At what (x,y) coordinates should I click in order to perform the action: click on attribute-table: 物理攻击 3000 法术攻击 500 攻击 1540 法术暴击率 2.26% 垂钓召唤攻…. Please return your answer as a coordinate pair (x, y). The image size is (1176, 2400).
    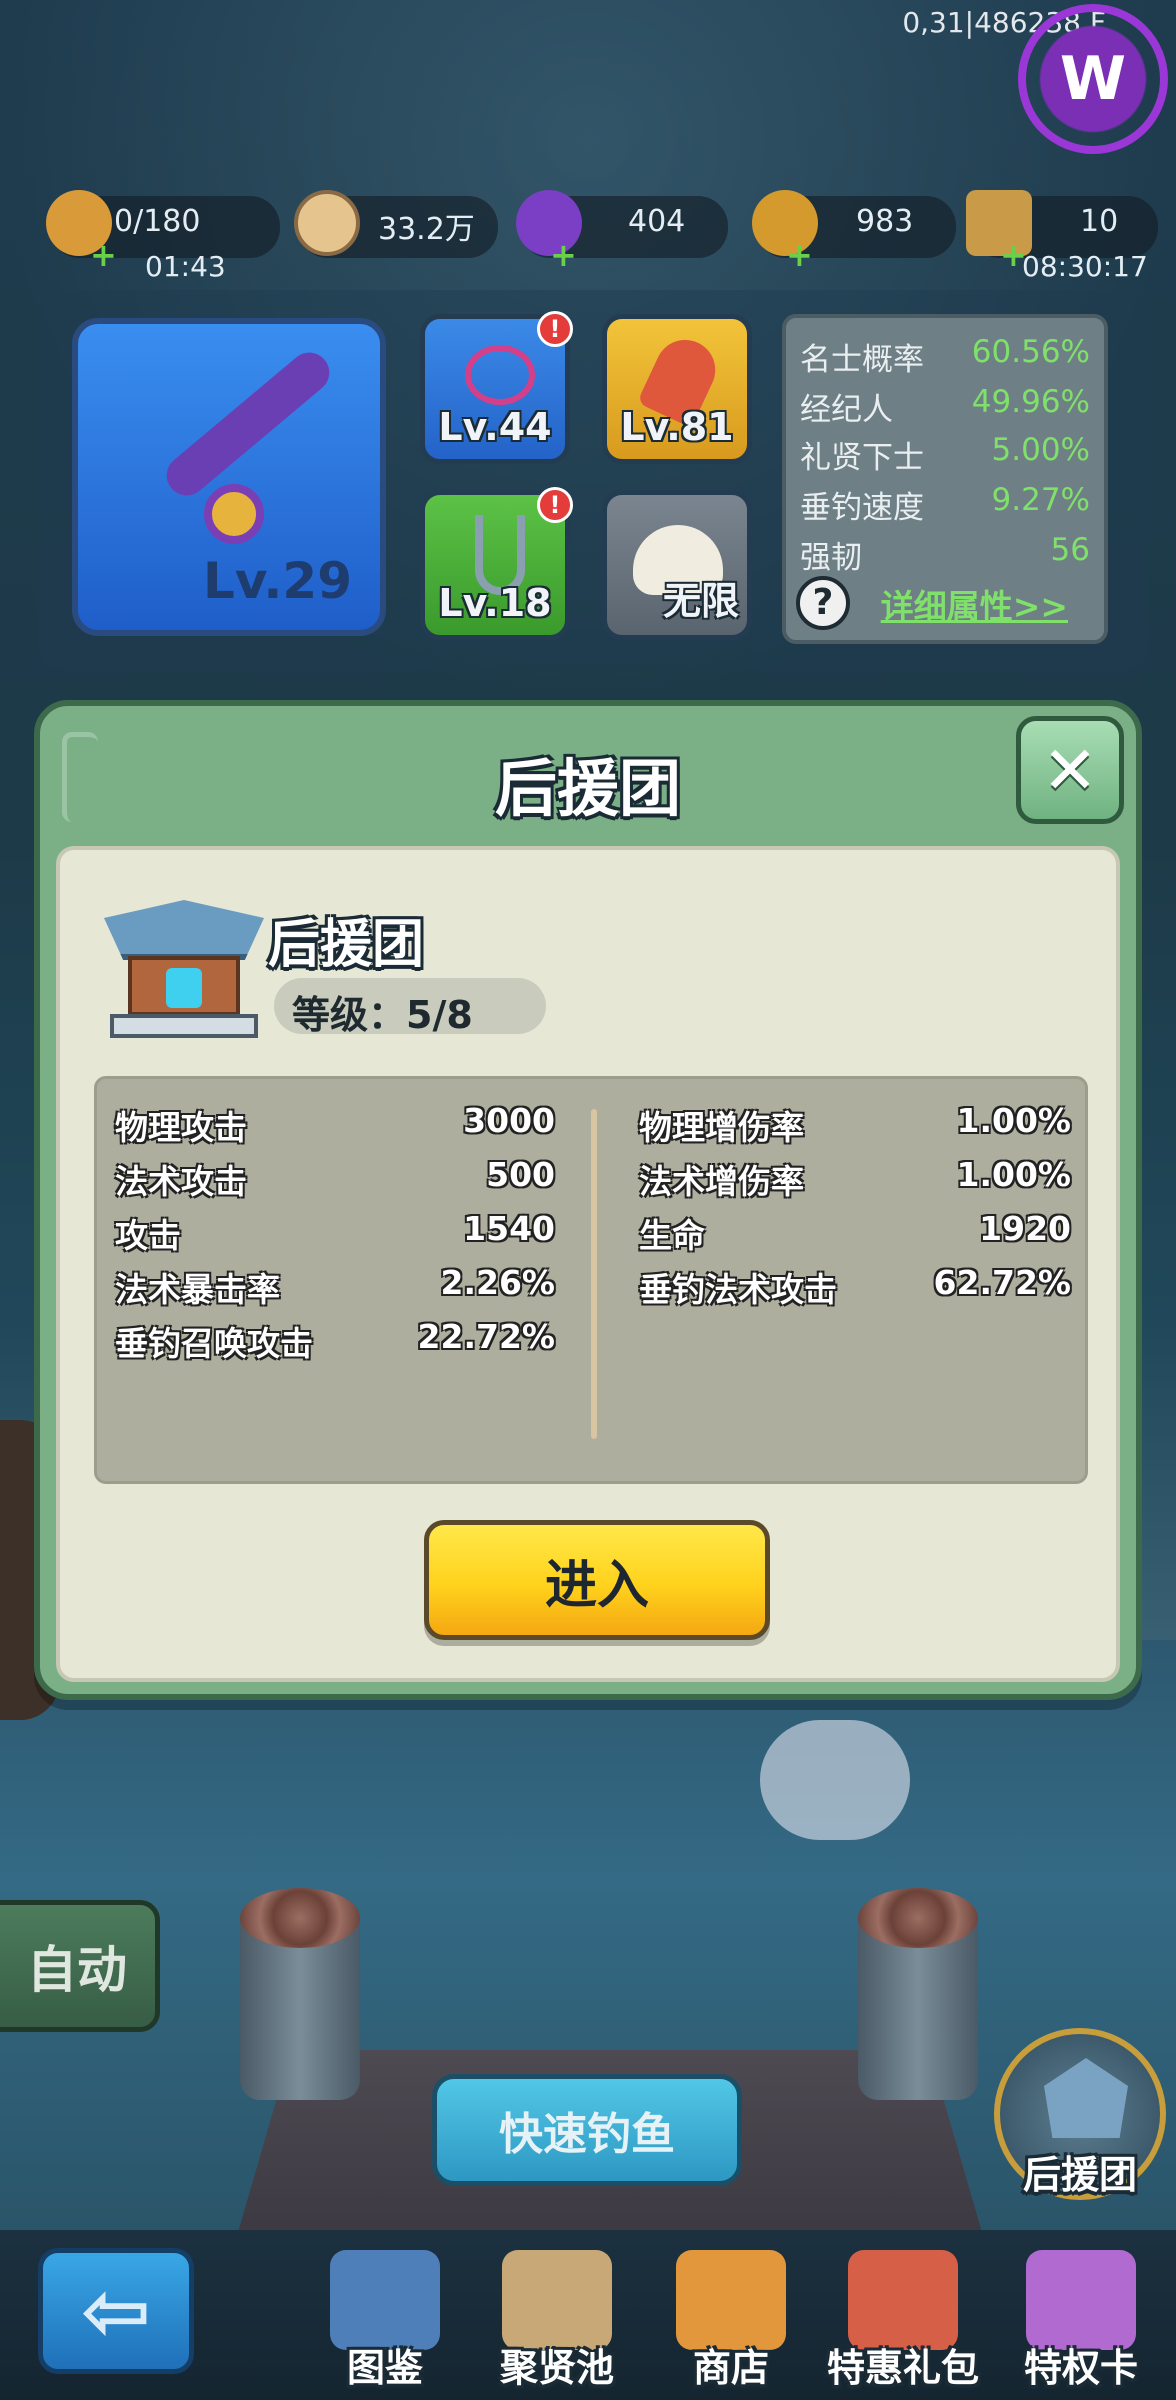
    Looking at the image, I should click on (591, 1280).